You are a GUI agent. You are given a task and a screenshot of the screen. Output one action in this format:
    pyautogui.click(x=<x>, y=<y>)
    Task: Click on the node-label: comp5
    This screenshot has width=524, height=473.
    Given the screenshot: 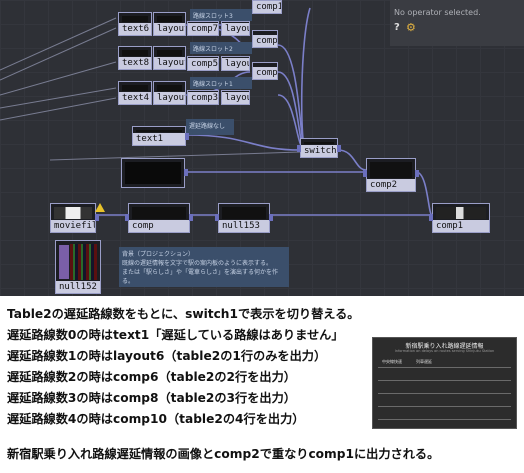 What is the action you would take?
    pyautogui.click(x=203, y=64)
    